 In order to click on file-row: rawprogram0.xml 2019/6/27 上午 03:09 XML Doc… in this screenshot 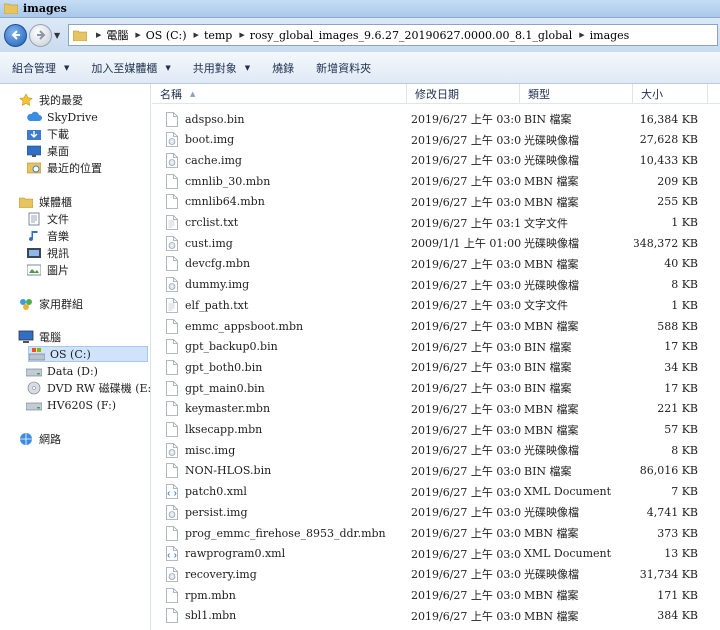, I will do `click(436, 554)`.